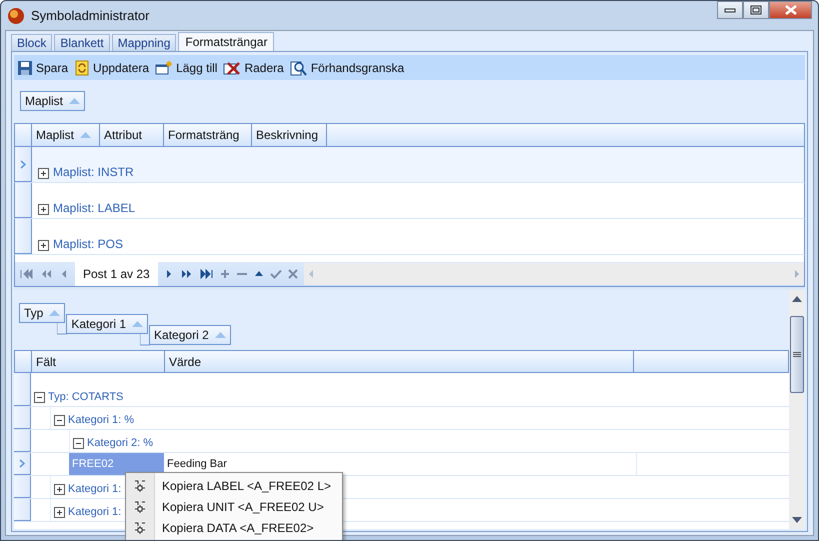 This screenshot has height=541, width=819. I want to click on new-item-icon, so click(164, 68).